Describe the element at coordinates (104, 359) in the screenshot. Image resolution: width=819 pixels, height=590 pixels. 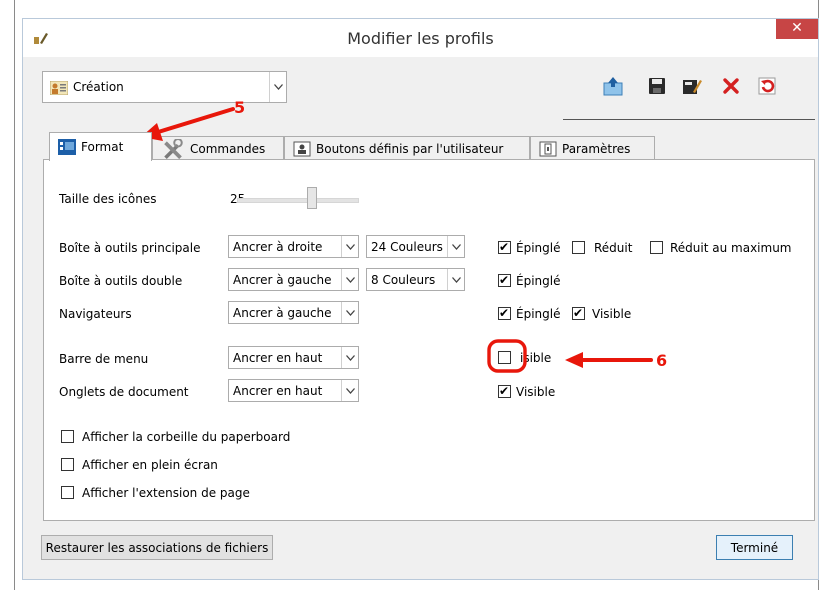
I see `row-label: Barre de menu` at that location.